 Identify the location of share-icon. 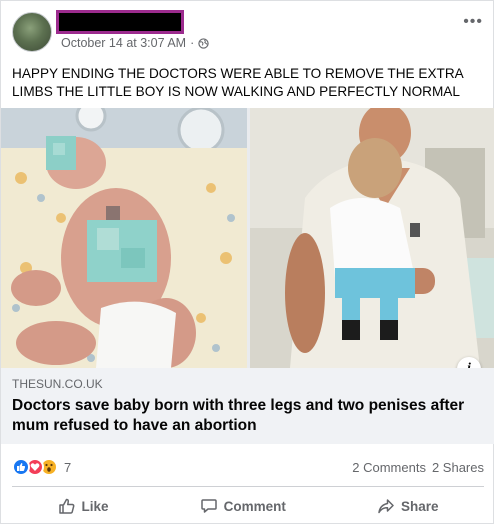
(386, 506).